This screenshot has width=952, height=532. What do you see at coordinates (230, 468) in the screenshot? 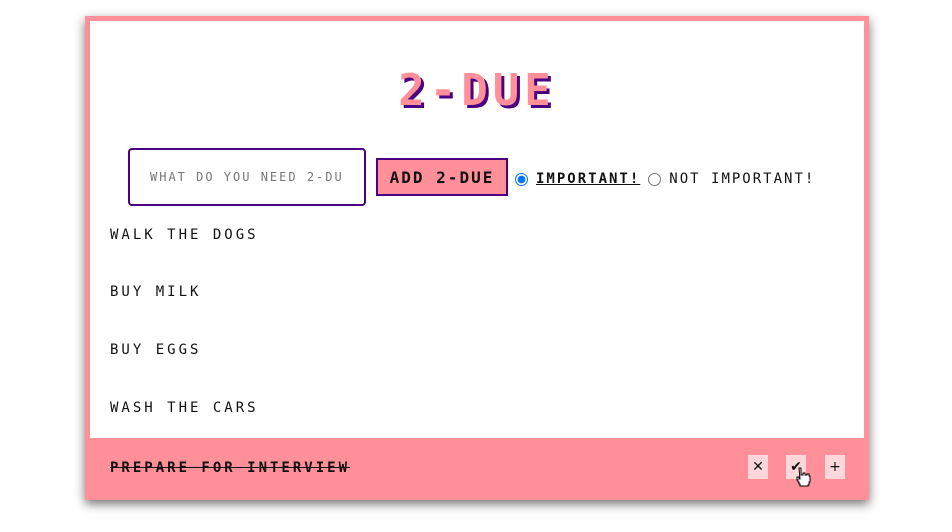
I see `hovered-task-item: PREPARE FOR INTERVIEW` at bounding box center [230, 468].